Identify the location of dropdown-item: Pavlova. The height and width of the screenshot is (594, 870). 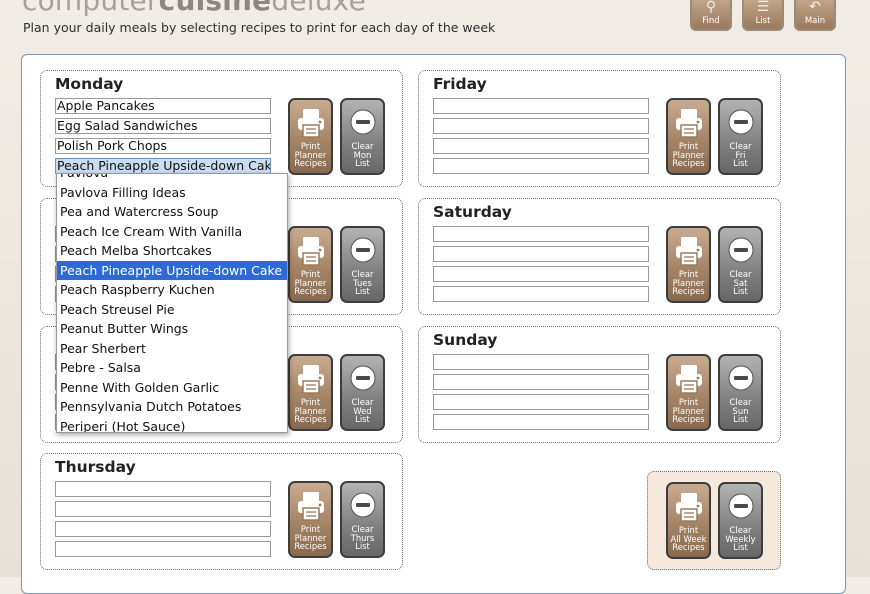
(172, 178).